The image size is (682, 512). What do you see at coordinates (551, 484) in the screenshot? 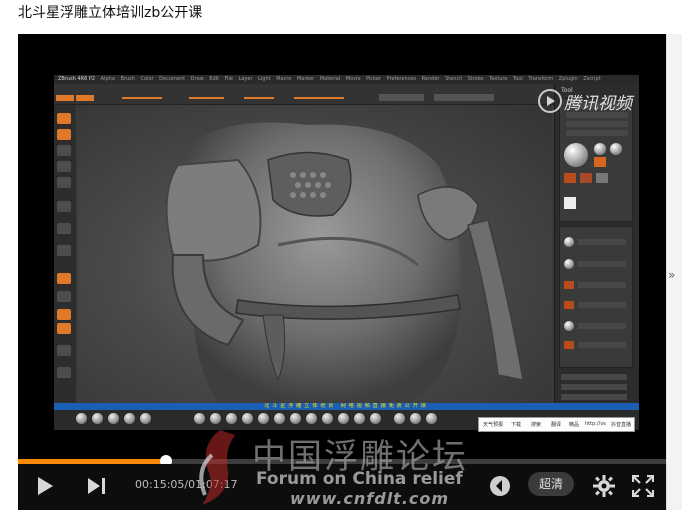
I see `quality-button: 超清` at bounding box center [551, 484].